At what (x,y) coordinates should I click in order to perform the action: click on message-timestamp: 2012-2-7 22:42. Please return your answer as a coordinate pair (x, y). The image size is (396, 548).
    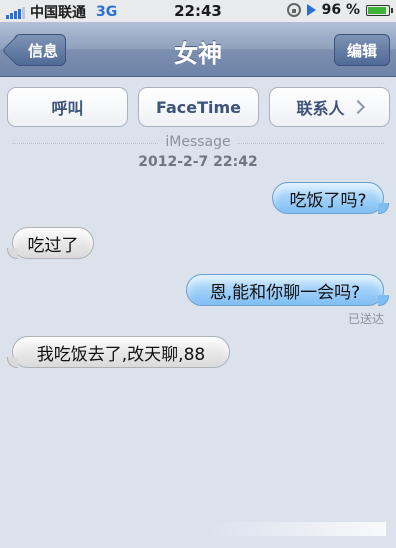
    Looking at the image, I should click on (198, 162).